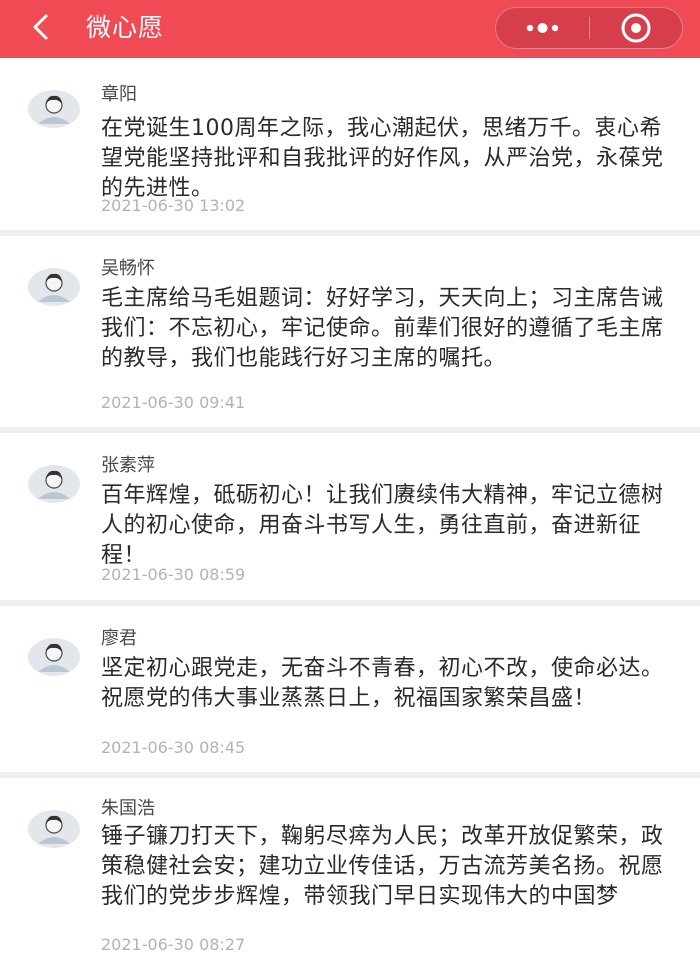 This screenshot has width=700, height=959. I want to click on commenter-name: 朱国浩, so click(128, 808).